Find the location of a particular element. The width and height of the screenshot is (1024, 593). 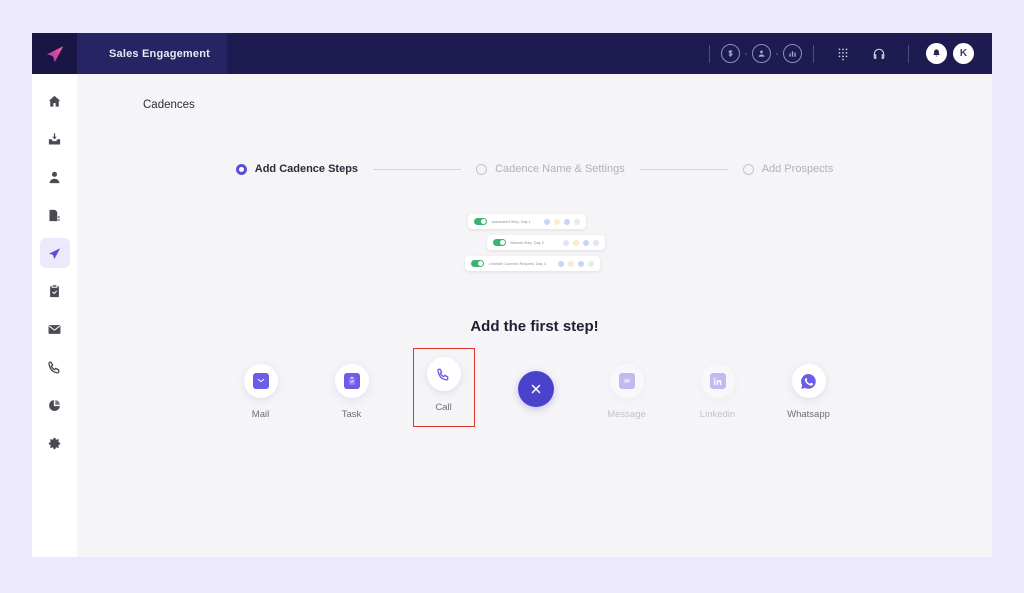

person-circle-icon is located at coordinates (761, 53).